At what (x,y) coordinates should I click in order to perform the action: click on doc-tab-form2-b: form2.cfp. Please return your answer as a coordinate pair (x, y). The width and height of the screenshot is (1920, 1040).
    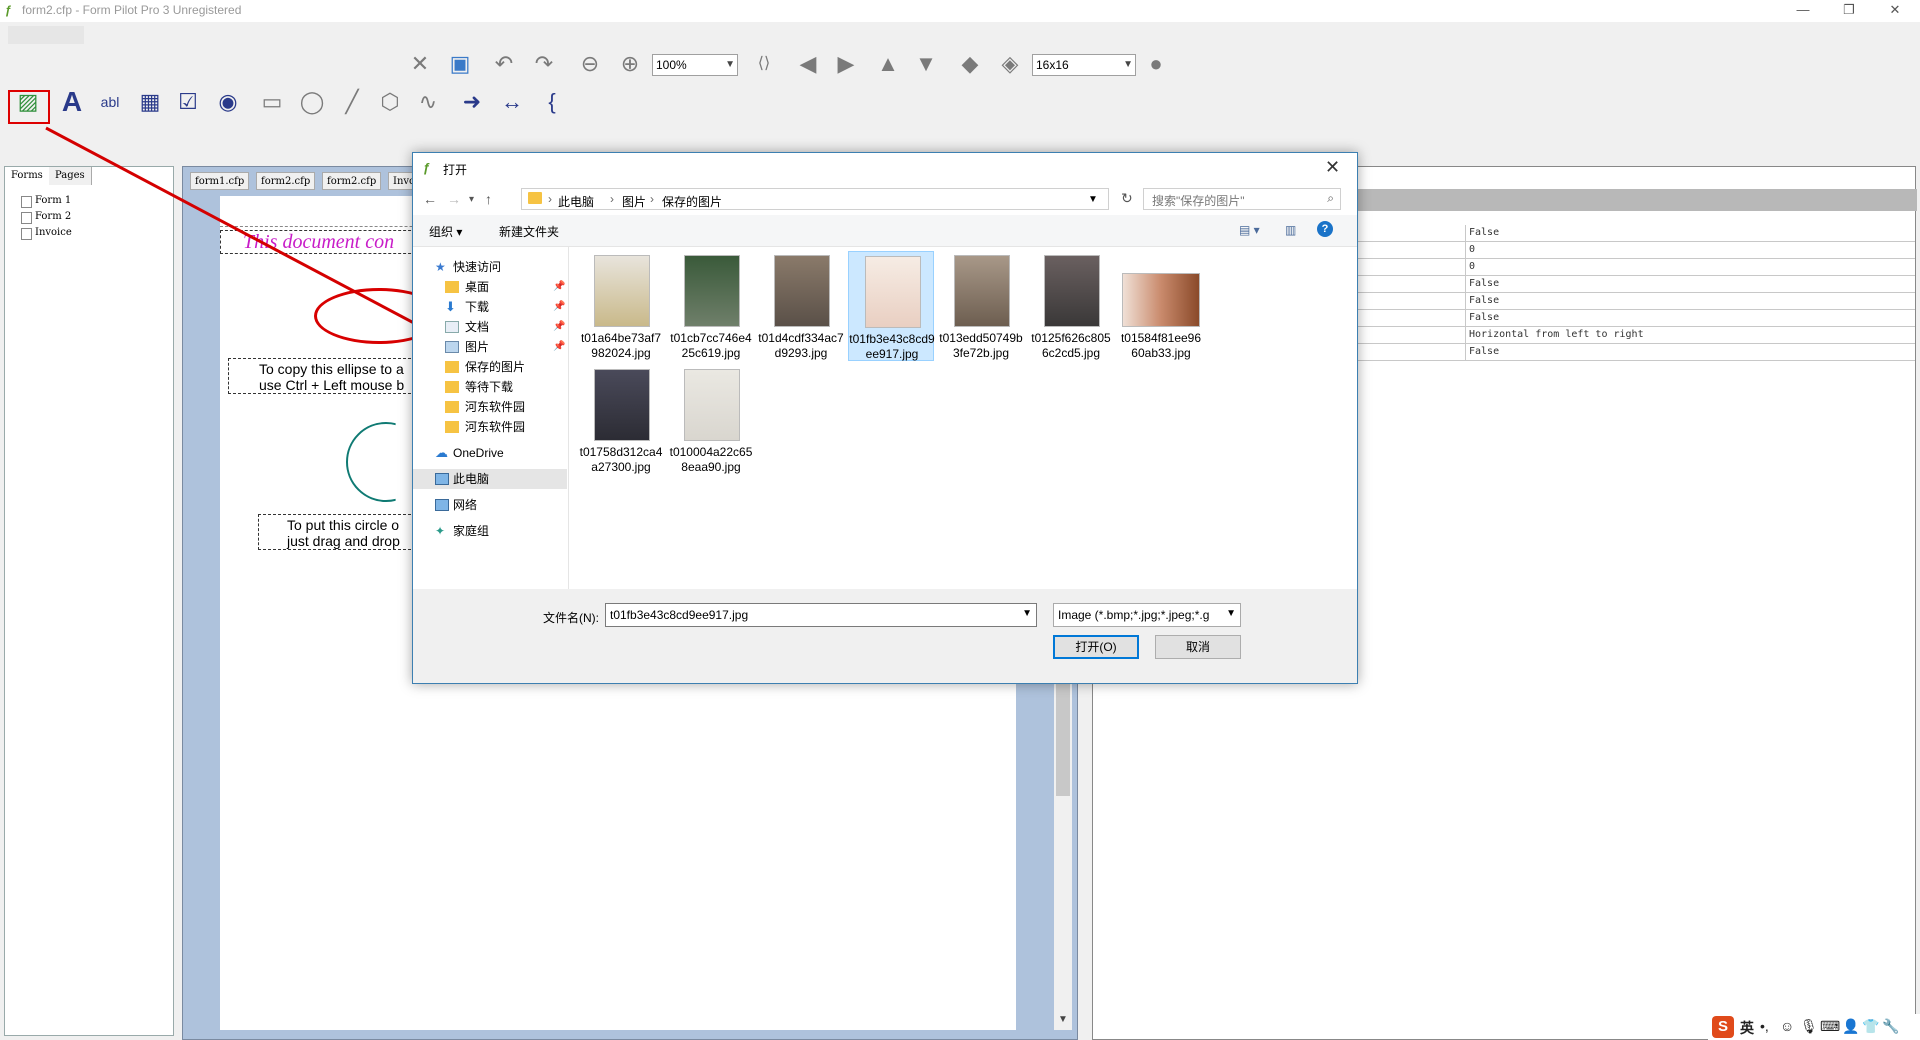
    Looking at the image, I should click on (352, 181).